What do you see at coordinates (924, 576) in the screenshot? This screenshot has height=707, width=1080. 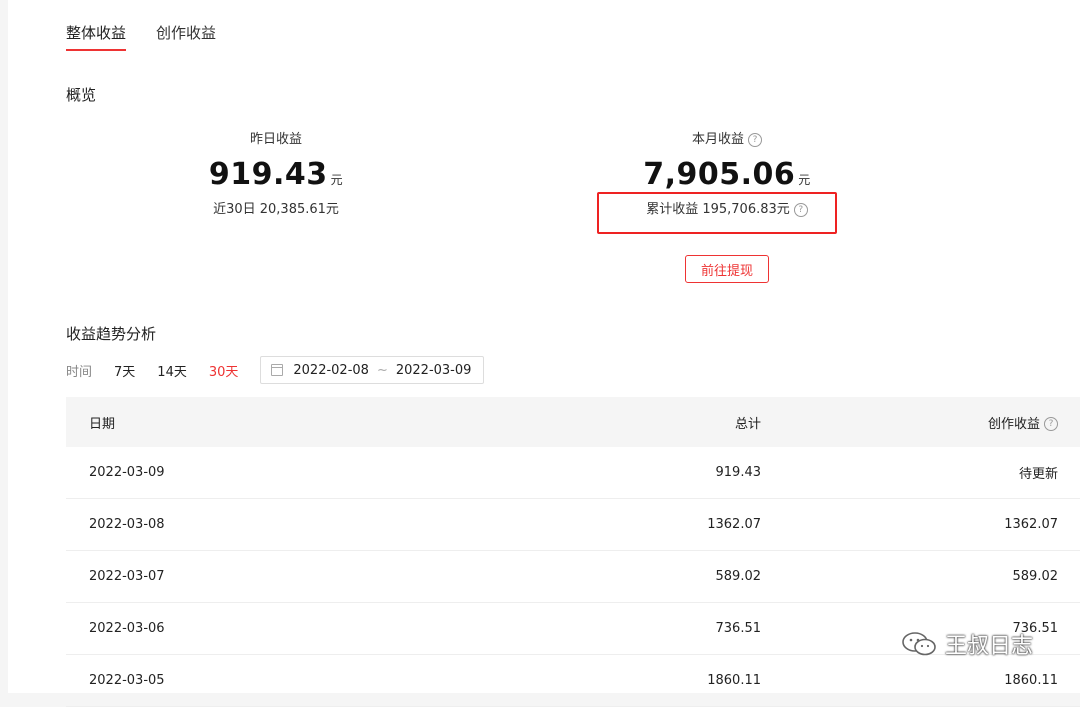 I see `cell-creation: 589.02` at bounding box center [924, 576].